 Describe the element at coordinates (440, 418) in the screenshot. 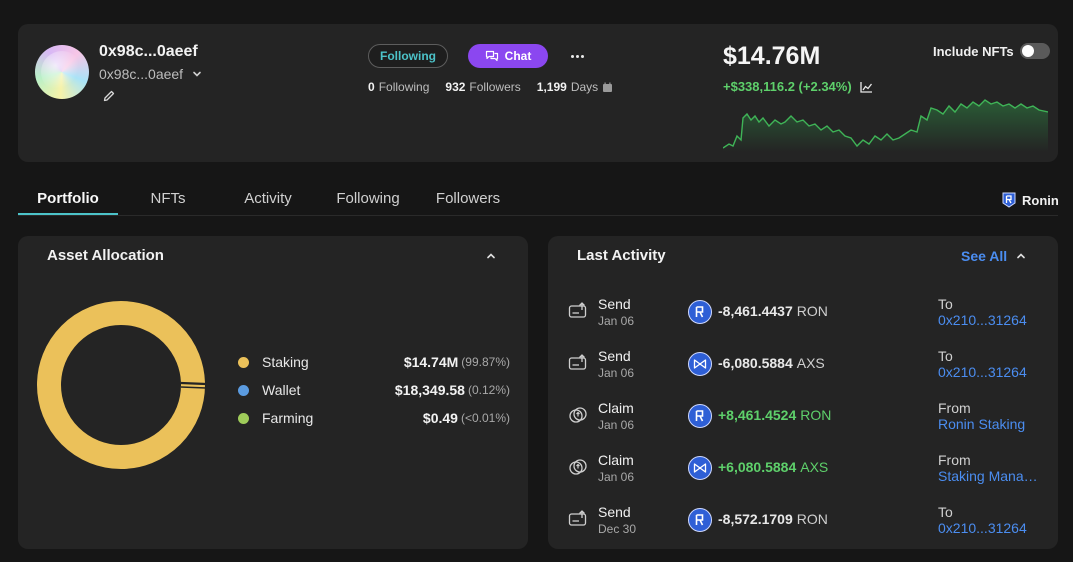

I see `legend-value: $0.49` at that location.